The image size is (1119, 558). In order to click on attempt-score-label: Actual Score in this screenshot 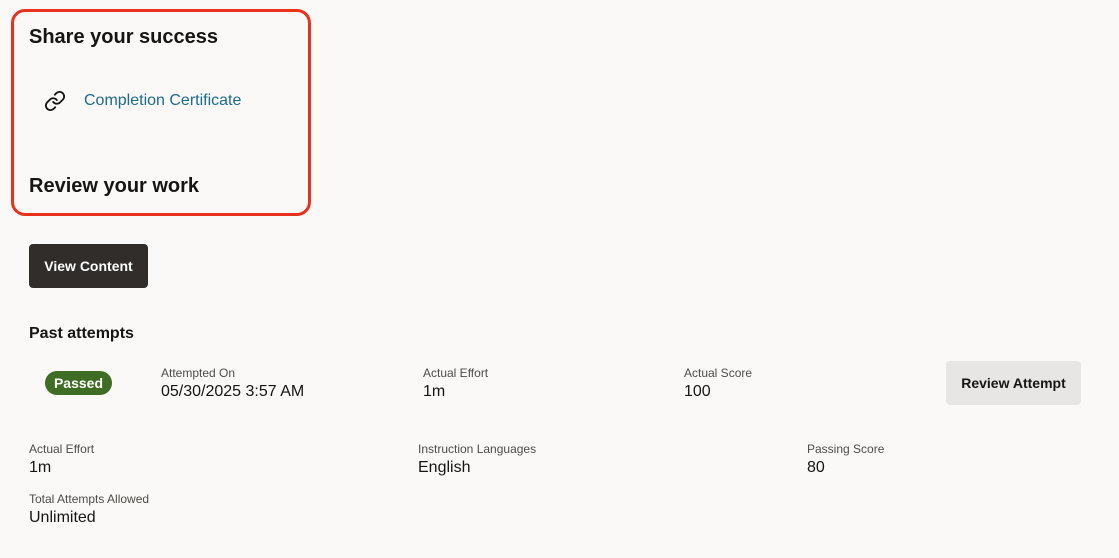, I will do `click(718, 373)`.